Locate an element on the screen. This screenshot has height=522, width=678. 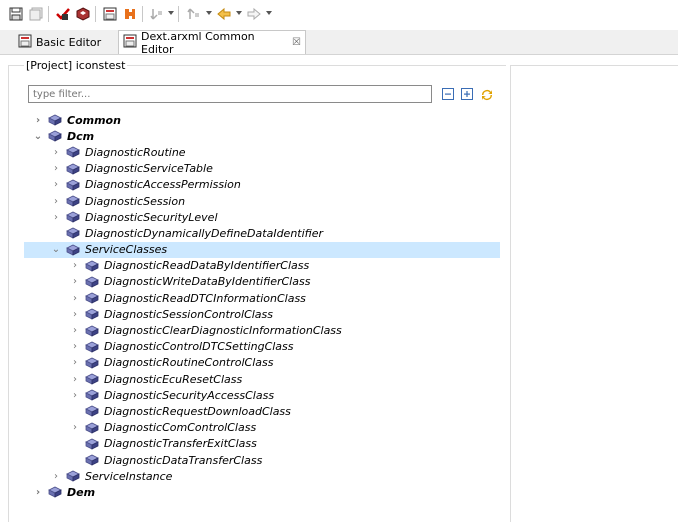
forward-dropdown is located at coordinates (269, 13).